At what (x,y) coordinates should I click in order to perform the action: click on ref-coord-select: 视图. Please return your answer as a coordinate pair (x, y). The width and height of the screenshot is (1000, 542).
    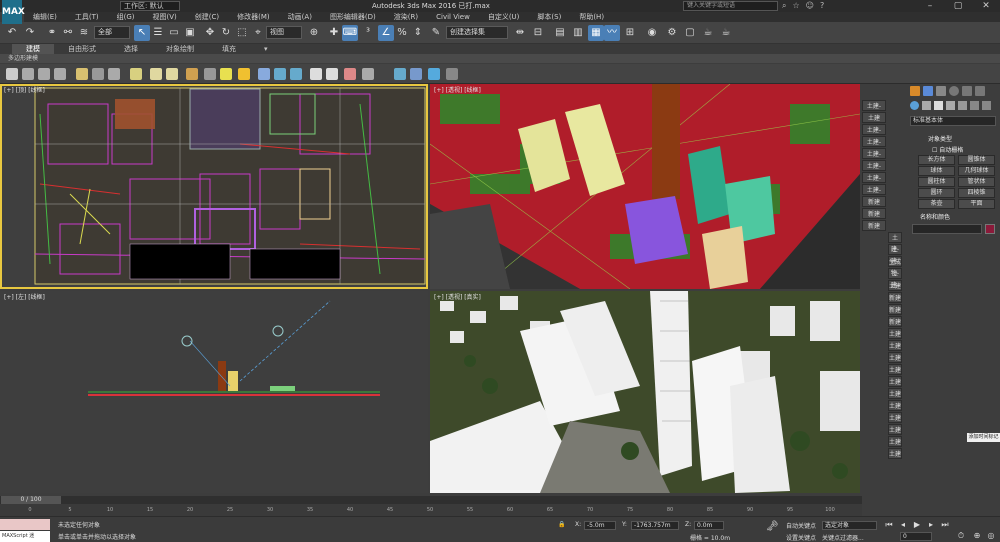
    Looking at the image, I should click on (284, 32).